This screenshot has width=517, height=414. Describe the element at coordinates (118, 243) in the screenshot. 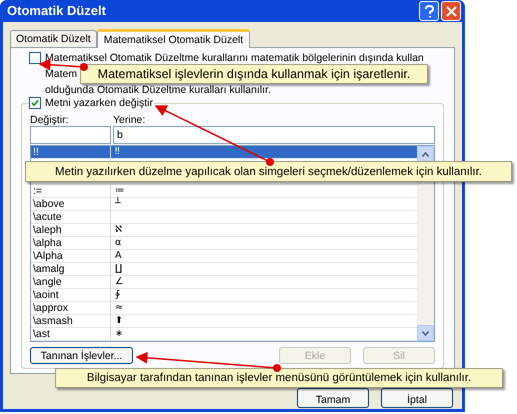

I see `with-cell-text: α` at that location.